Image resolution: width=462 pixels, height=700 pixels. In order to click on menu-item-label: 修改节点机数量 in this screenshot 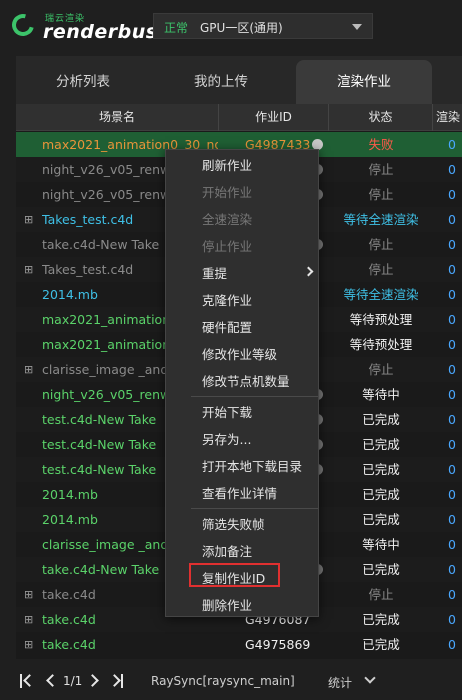, I will do `click(246, 381)`.